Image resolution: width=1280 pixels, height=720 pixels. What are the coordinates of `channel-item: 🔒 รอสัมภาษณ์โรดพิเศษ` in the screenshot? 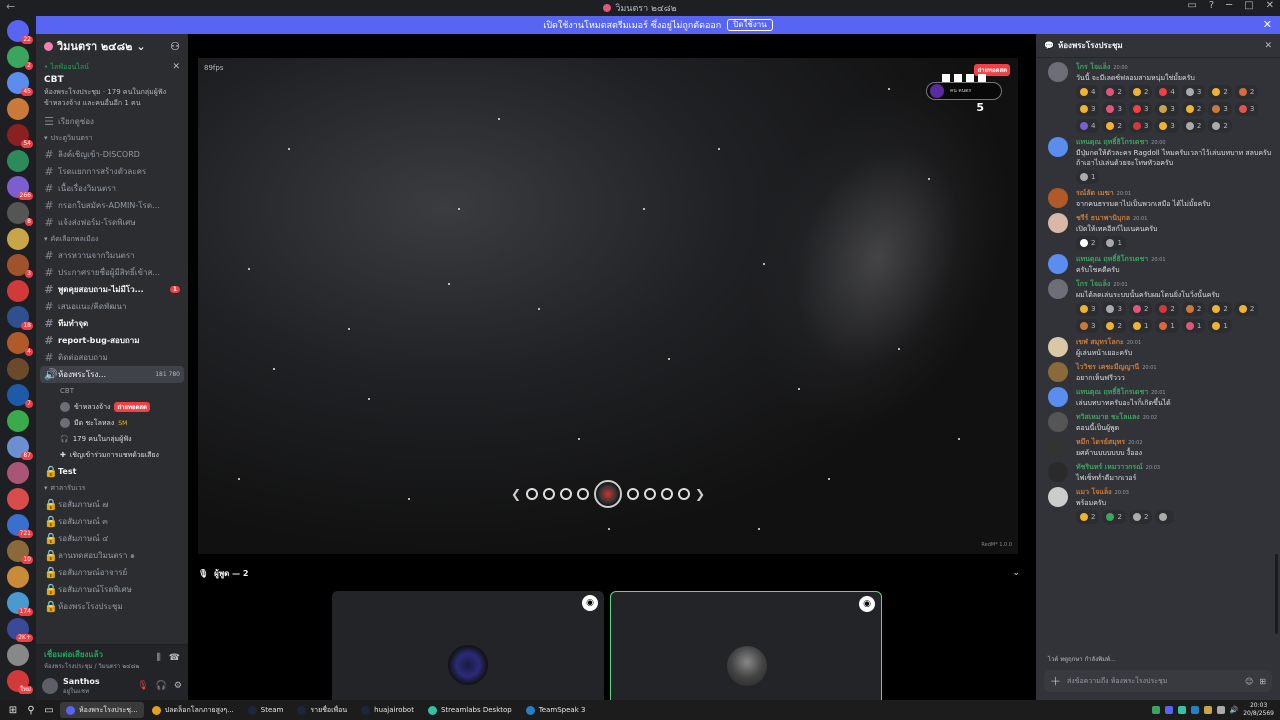 It's located at (112, 589).